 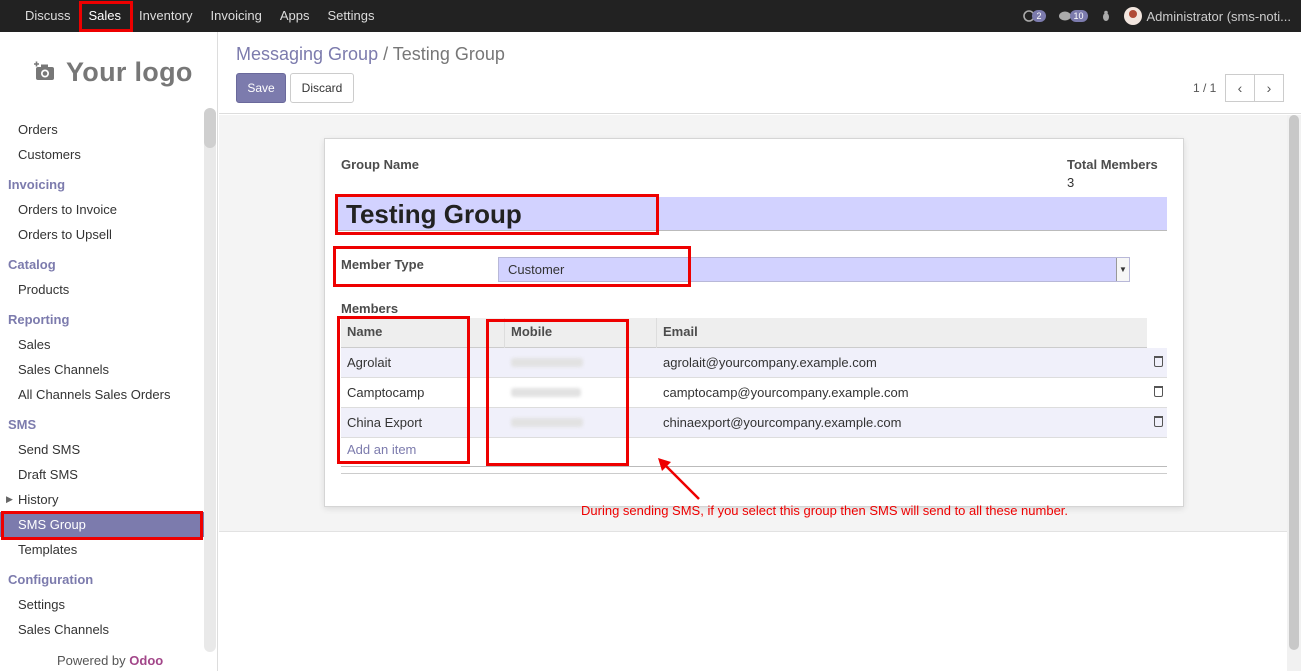 I want to click on caret-right-icon: ▶, so click(x=9, y=499).